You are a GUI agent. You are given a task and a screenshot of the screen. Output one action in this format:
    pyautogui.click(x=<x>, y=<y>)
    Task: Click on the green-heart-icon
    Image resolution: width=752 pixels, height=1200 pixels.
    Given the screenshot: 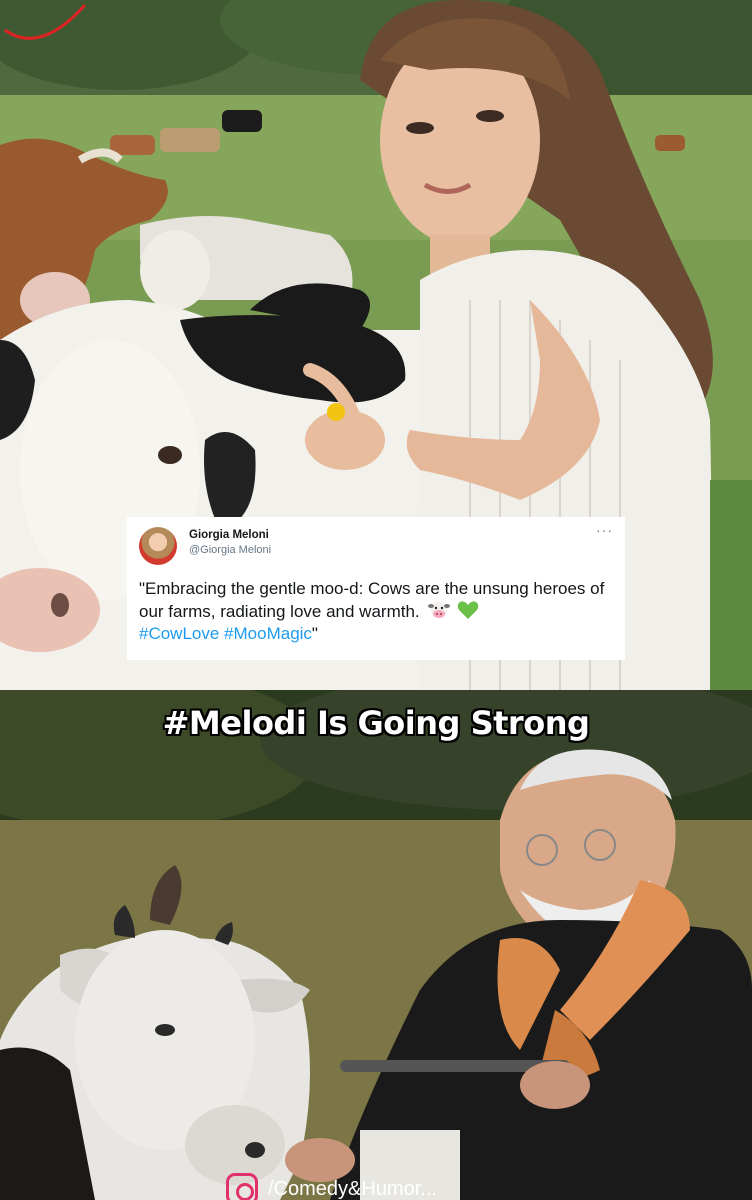 What is the action you would take?
    pyautogui.click(x=468, y=610)
    